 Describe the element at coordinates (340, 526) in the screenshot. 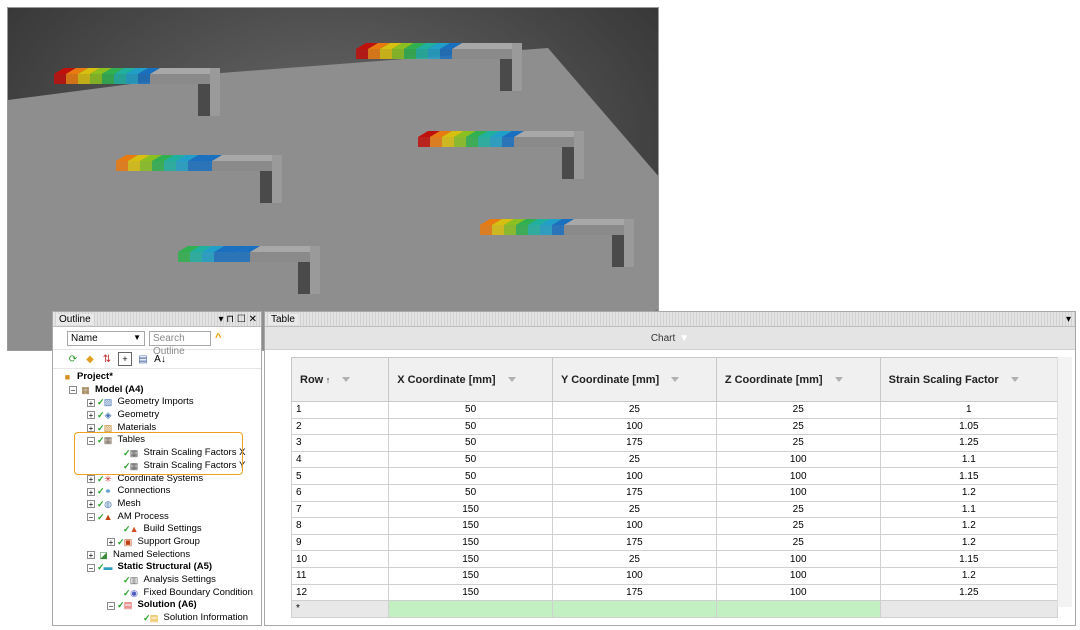

I see `table-cell: 8` at that location.